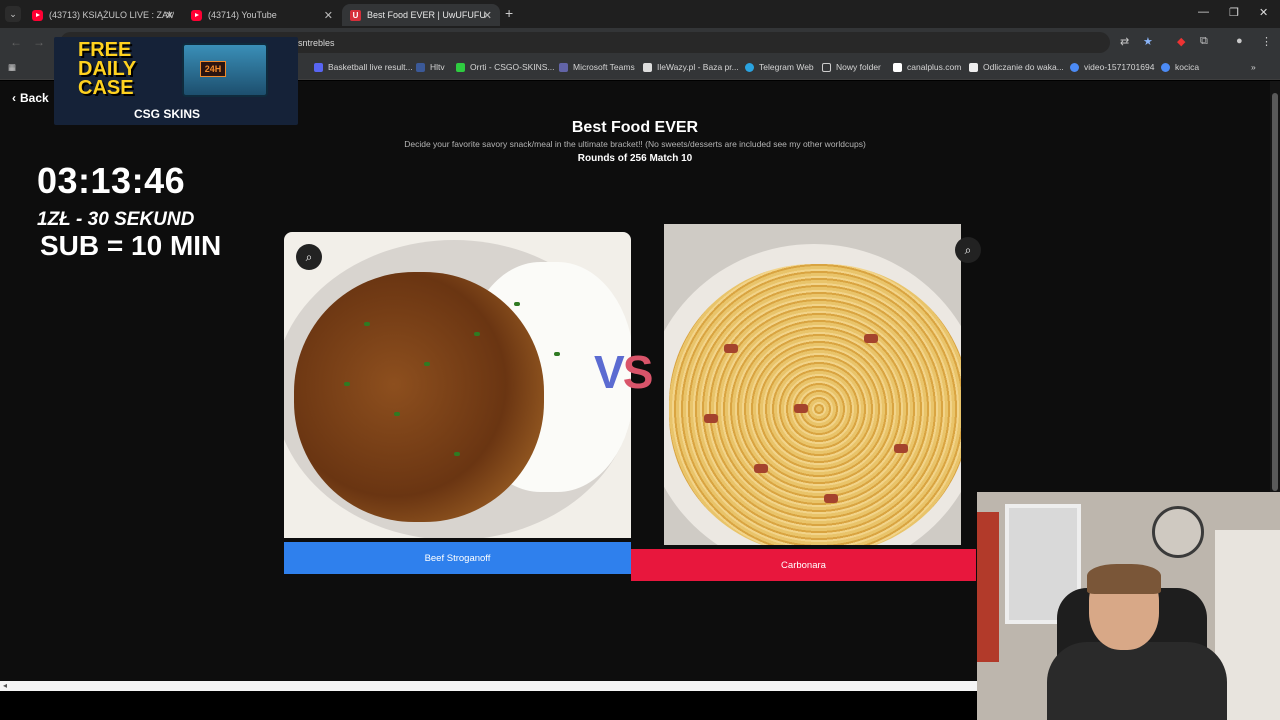 The width and height of the screenshot is (1280, 720). What do you see at coordinates (309, 257) in the screenshot?
I see `zoom-left-icon: ⌕` at bounding box center [309, 257].